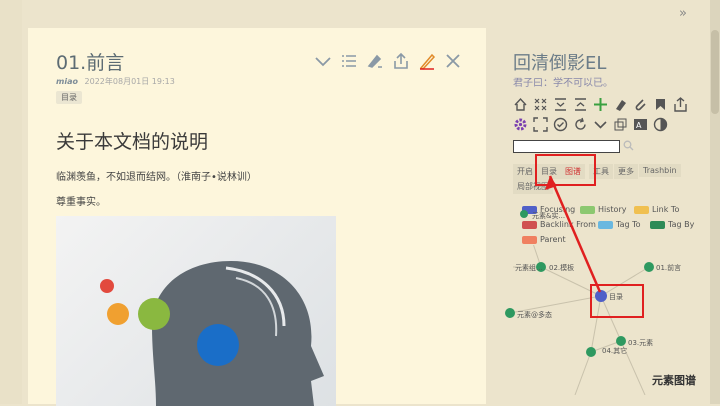  What do you see at coordinates (453, 61) in the screenshot?
I see `close-icon` at bounding box center [453, 61].